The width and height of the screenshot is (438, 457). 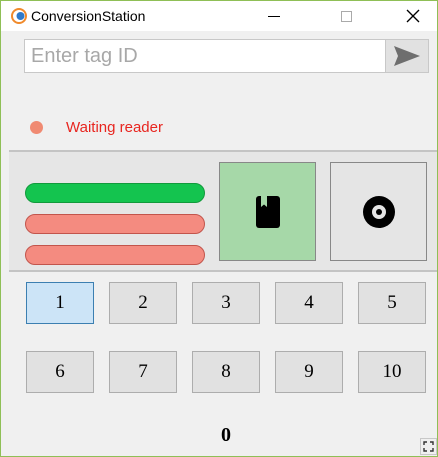 What do you see at coordinates (392, 372) in the screenshot?
I see `number-button-10: 10` at bounding box center [392, 372].